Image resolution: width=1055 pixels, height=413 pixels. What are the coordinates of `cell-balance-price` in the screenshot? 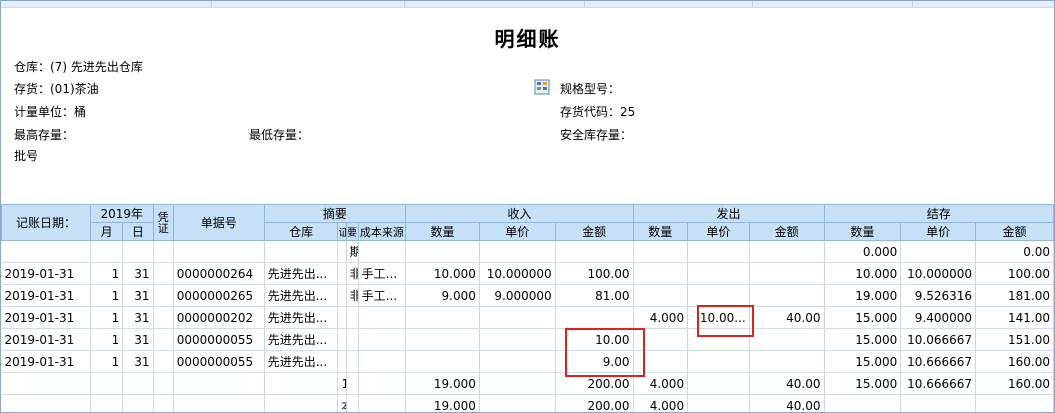 It's located at (938, 251).